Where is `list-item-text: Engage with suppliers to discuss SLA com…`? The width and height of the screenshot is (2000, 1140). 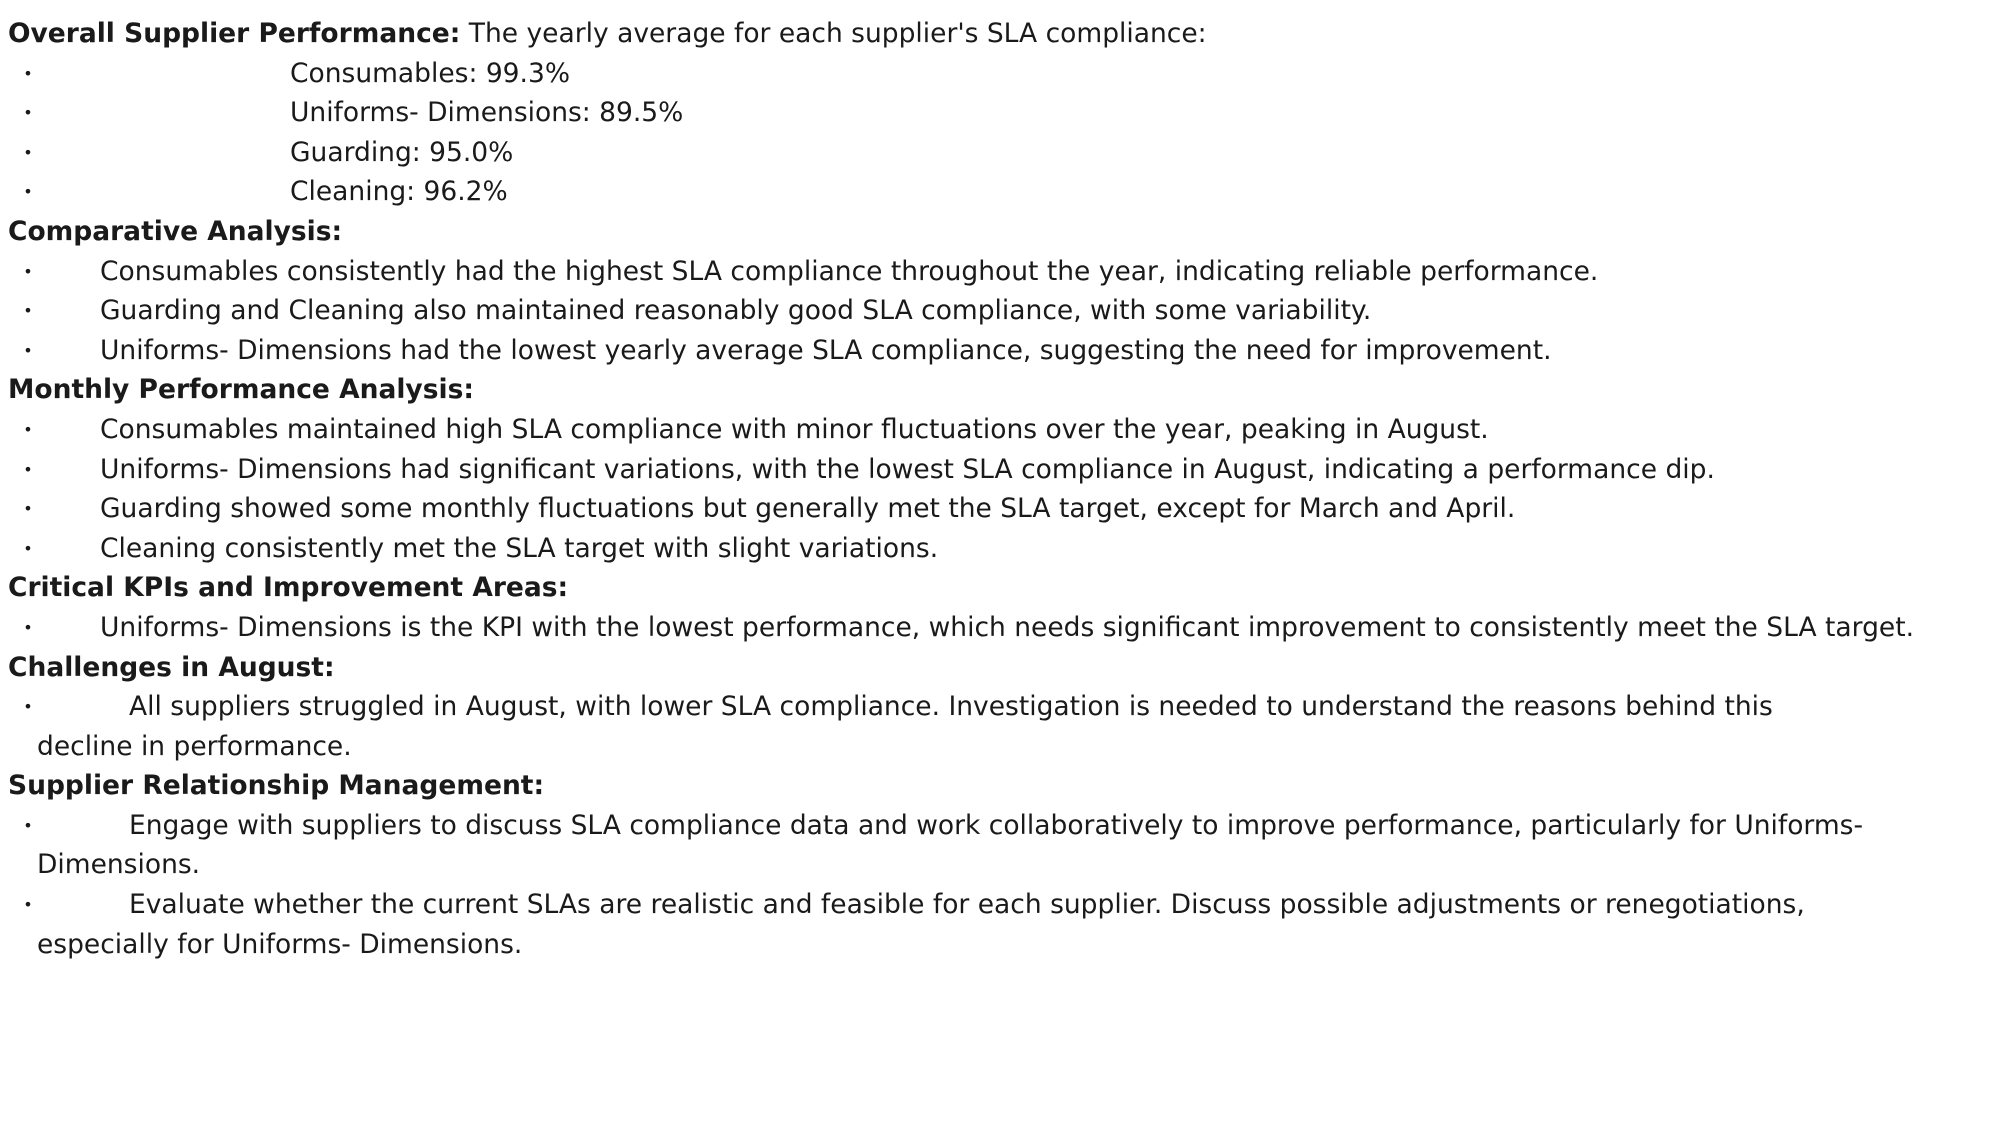
list-item-text: Engage with suppliers to discuss SLA com… is located at coordinates (950, 845).